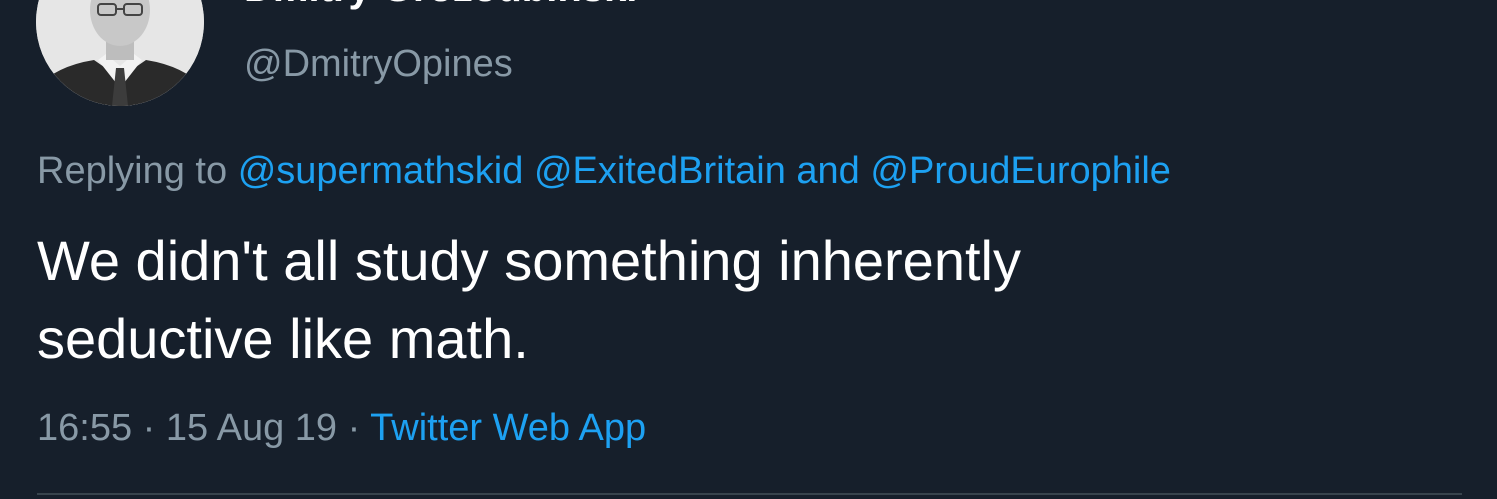 Image resolution: width=1497 pixels, height=499 pixels. I want to click on replying-to-label: Replying to, so click(132, 171).